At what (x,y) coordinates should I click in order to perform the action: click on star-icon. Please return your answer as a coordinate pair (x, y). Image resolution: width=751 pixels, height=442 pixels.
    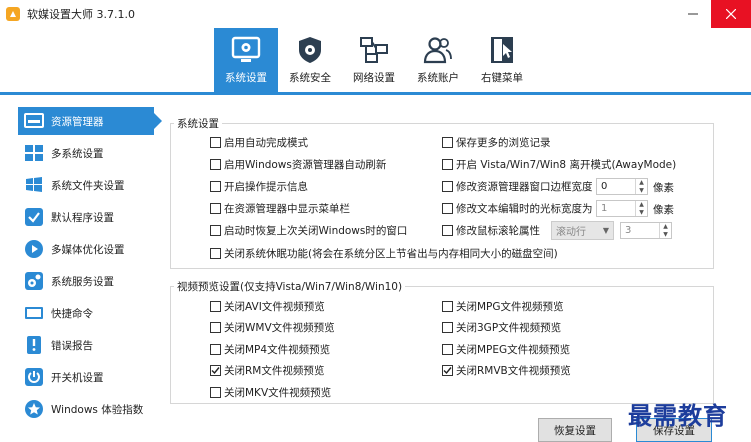
    Looking at the image, I should click on (34, 409).